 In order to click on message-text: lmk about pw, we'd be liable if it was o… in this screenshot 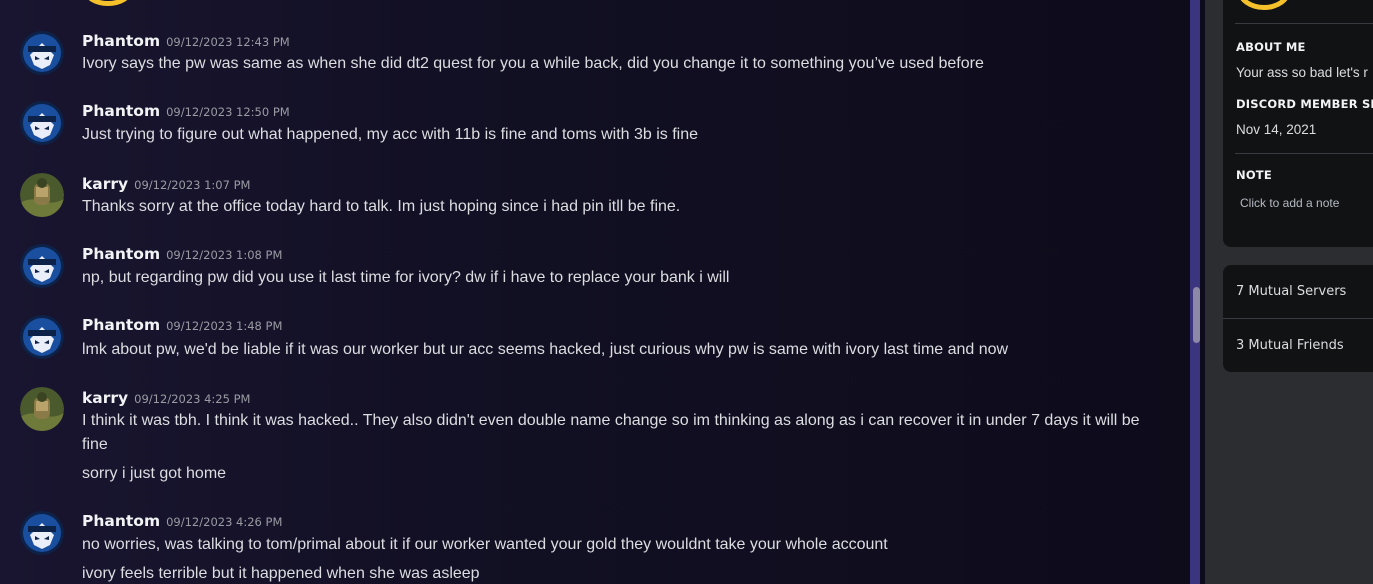, I will do `click(545, 349)`.